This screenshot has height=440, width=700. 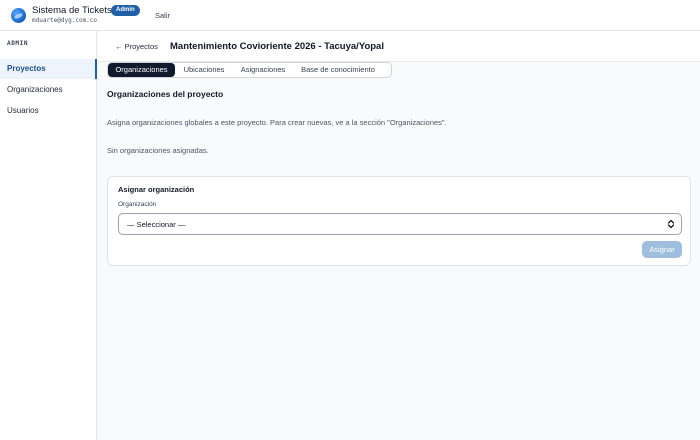 What do you see at coordinates (18, 15) in the screenshot?
I see `app-logo-icon` at bounding box center [18, 15].